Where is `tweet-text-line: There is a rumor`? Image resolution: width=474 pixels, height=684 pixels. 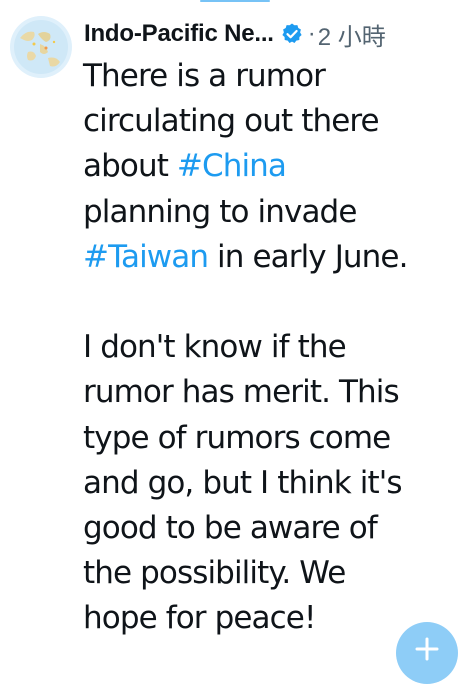 tweet-text-line: There is a rumor is located at coordinates (275, 76).